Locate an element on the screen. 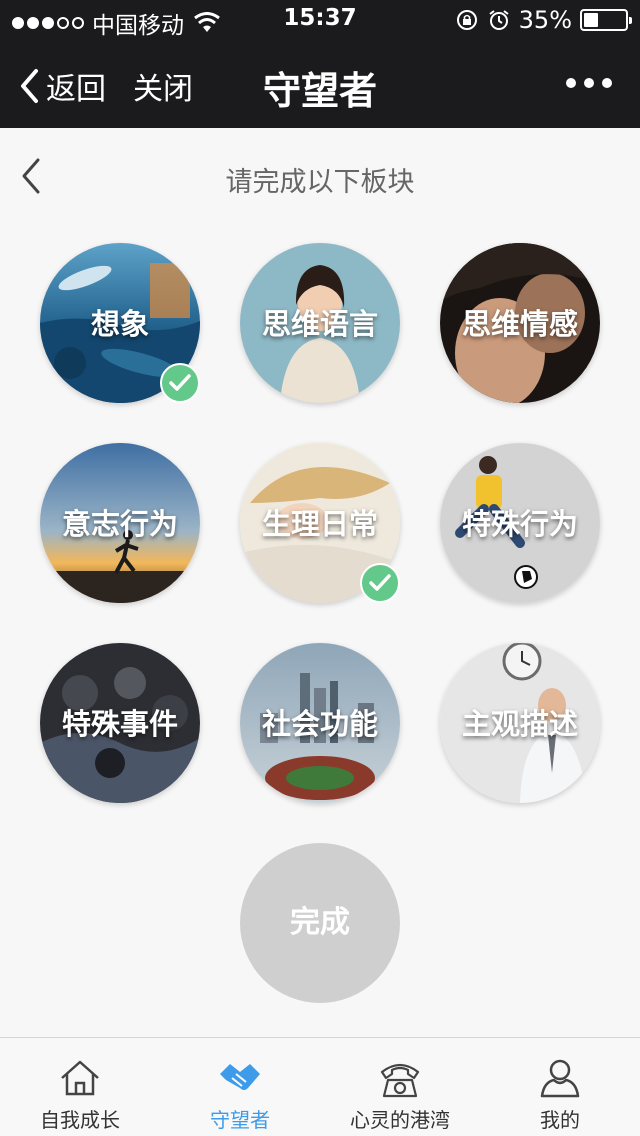  tab-mine: 我的 is located at coordinates (560, 1087).